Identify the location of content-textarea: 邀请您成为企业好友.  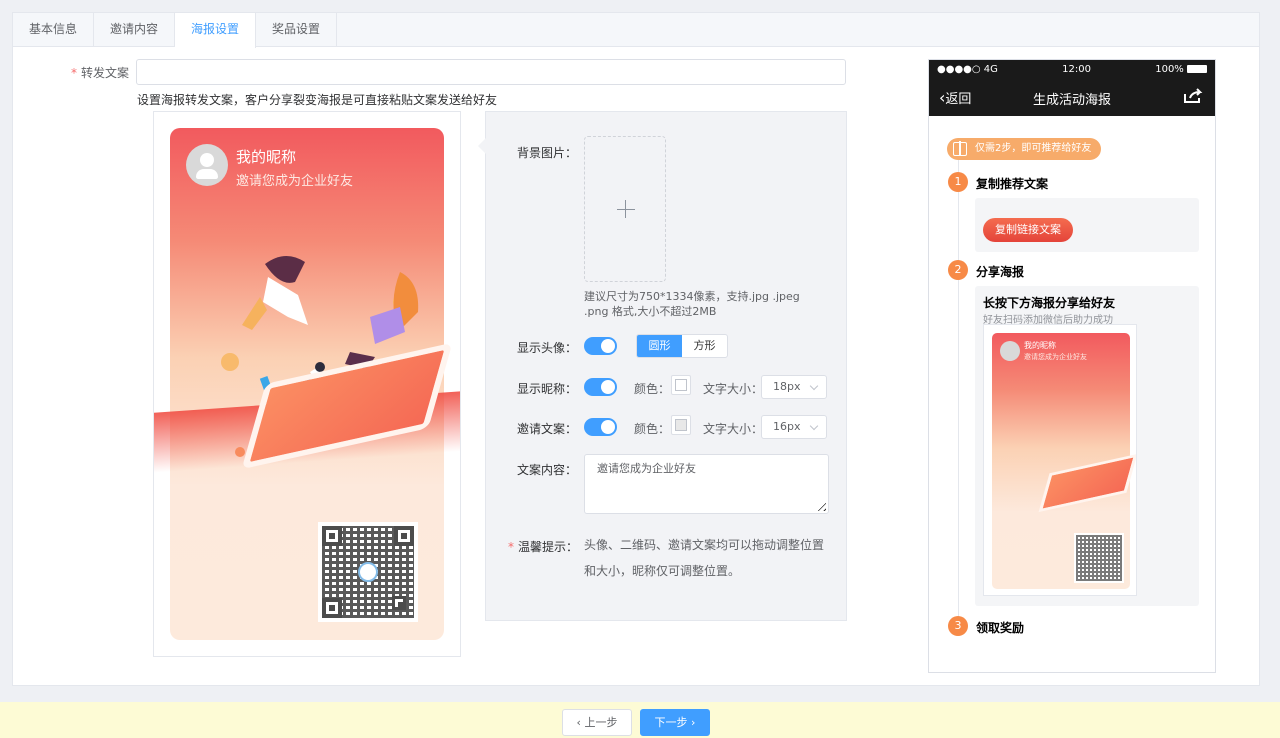
(706, 484).